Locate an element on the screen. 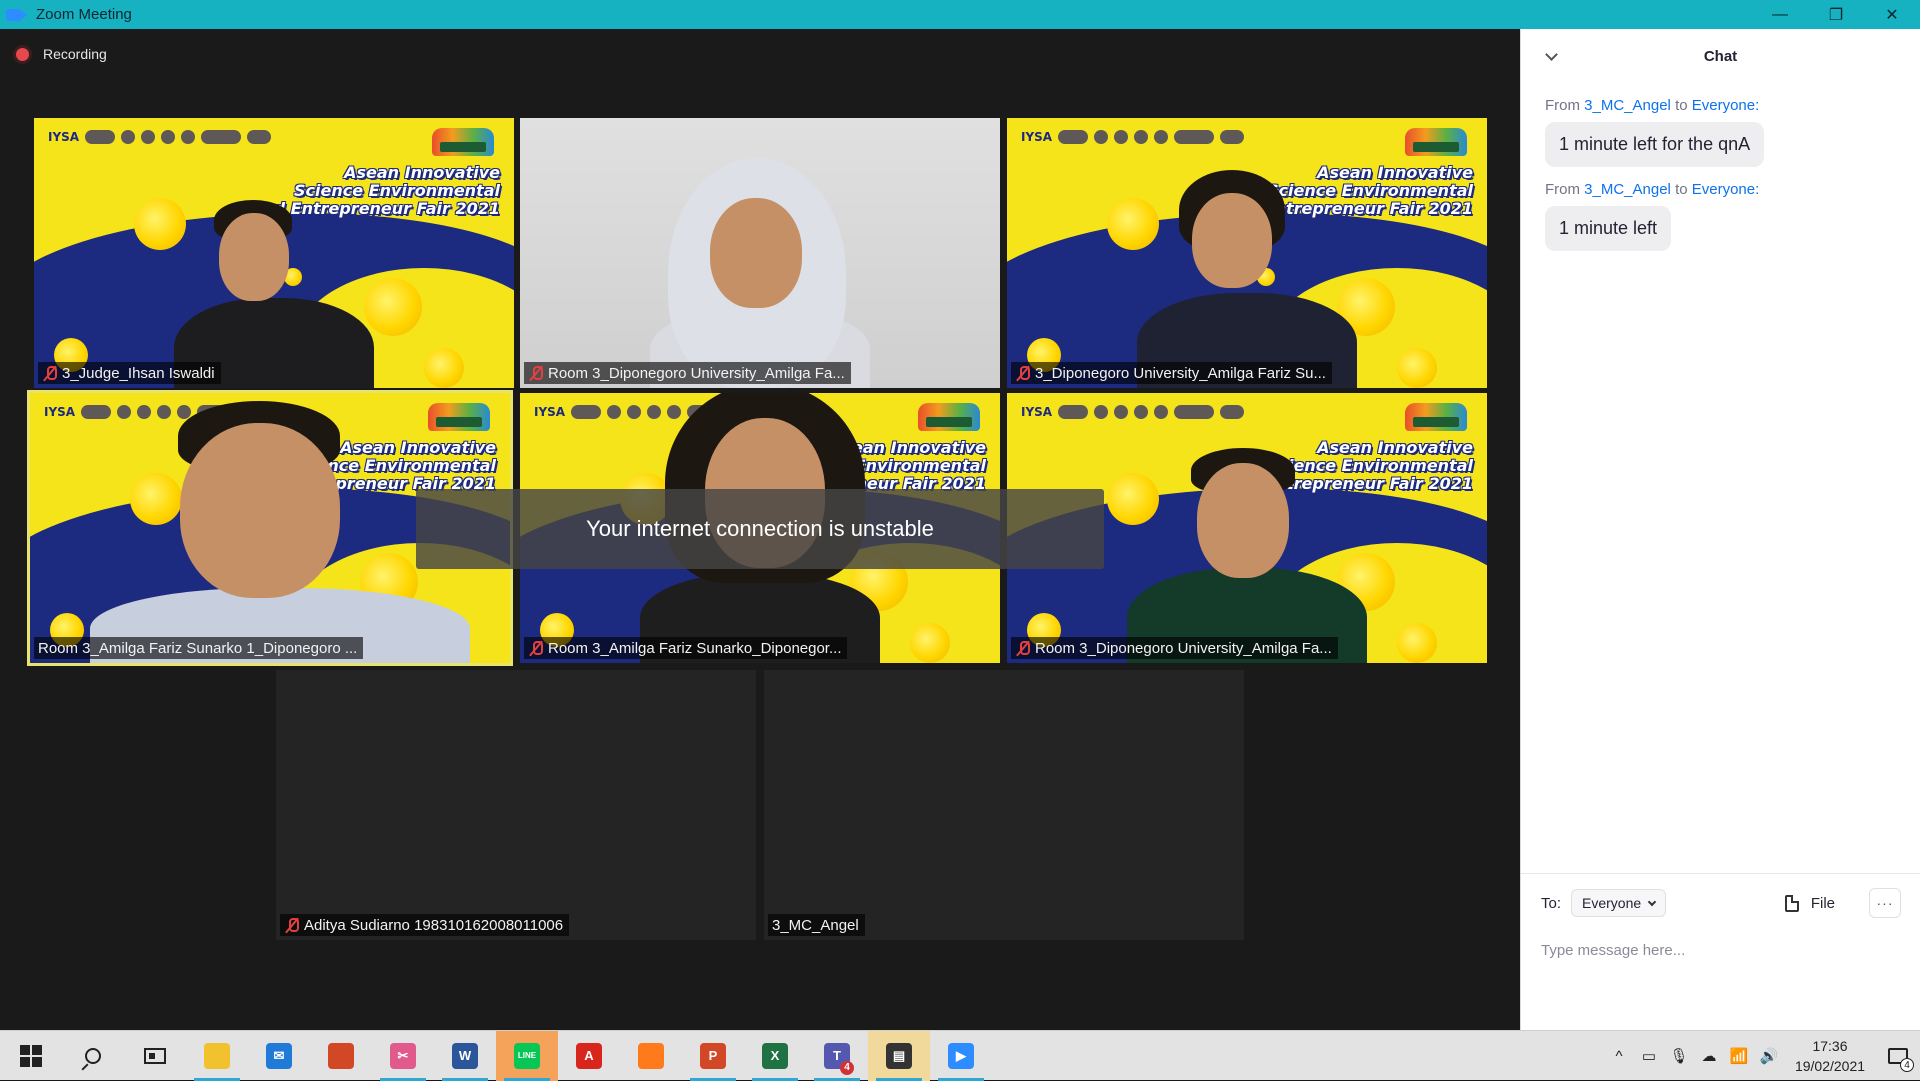 Image resolution: width=1920 pixels, height=1081 pixels. taskbar-books-button is located at coordinates (341, 1056).